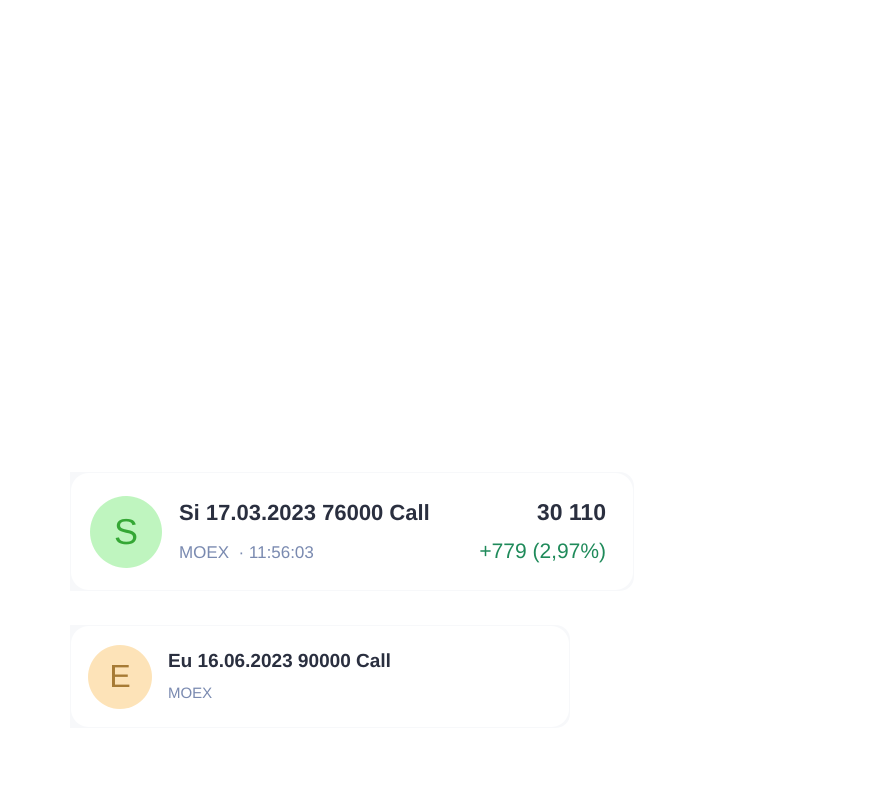 The width and height of the screenshot is (880, 800). Describe the element at coordinates (126, 532) in the screenshot. I see `instrument-avatar: S` at that location.